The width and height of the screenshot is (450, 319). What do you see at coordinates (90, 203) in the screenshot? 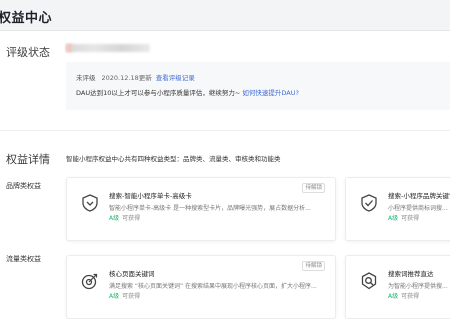
I see `heart-shield-icon` at bounding box center [90, 203].